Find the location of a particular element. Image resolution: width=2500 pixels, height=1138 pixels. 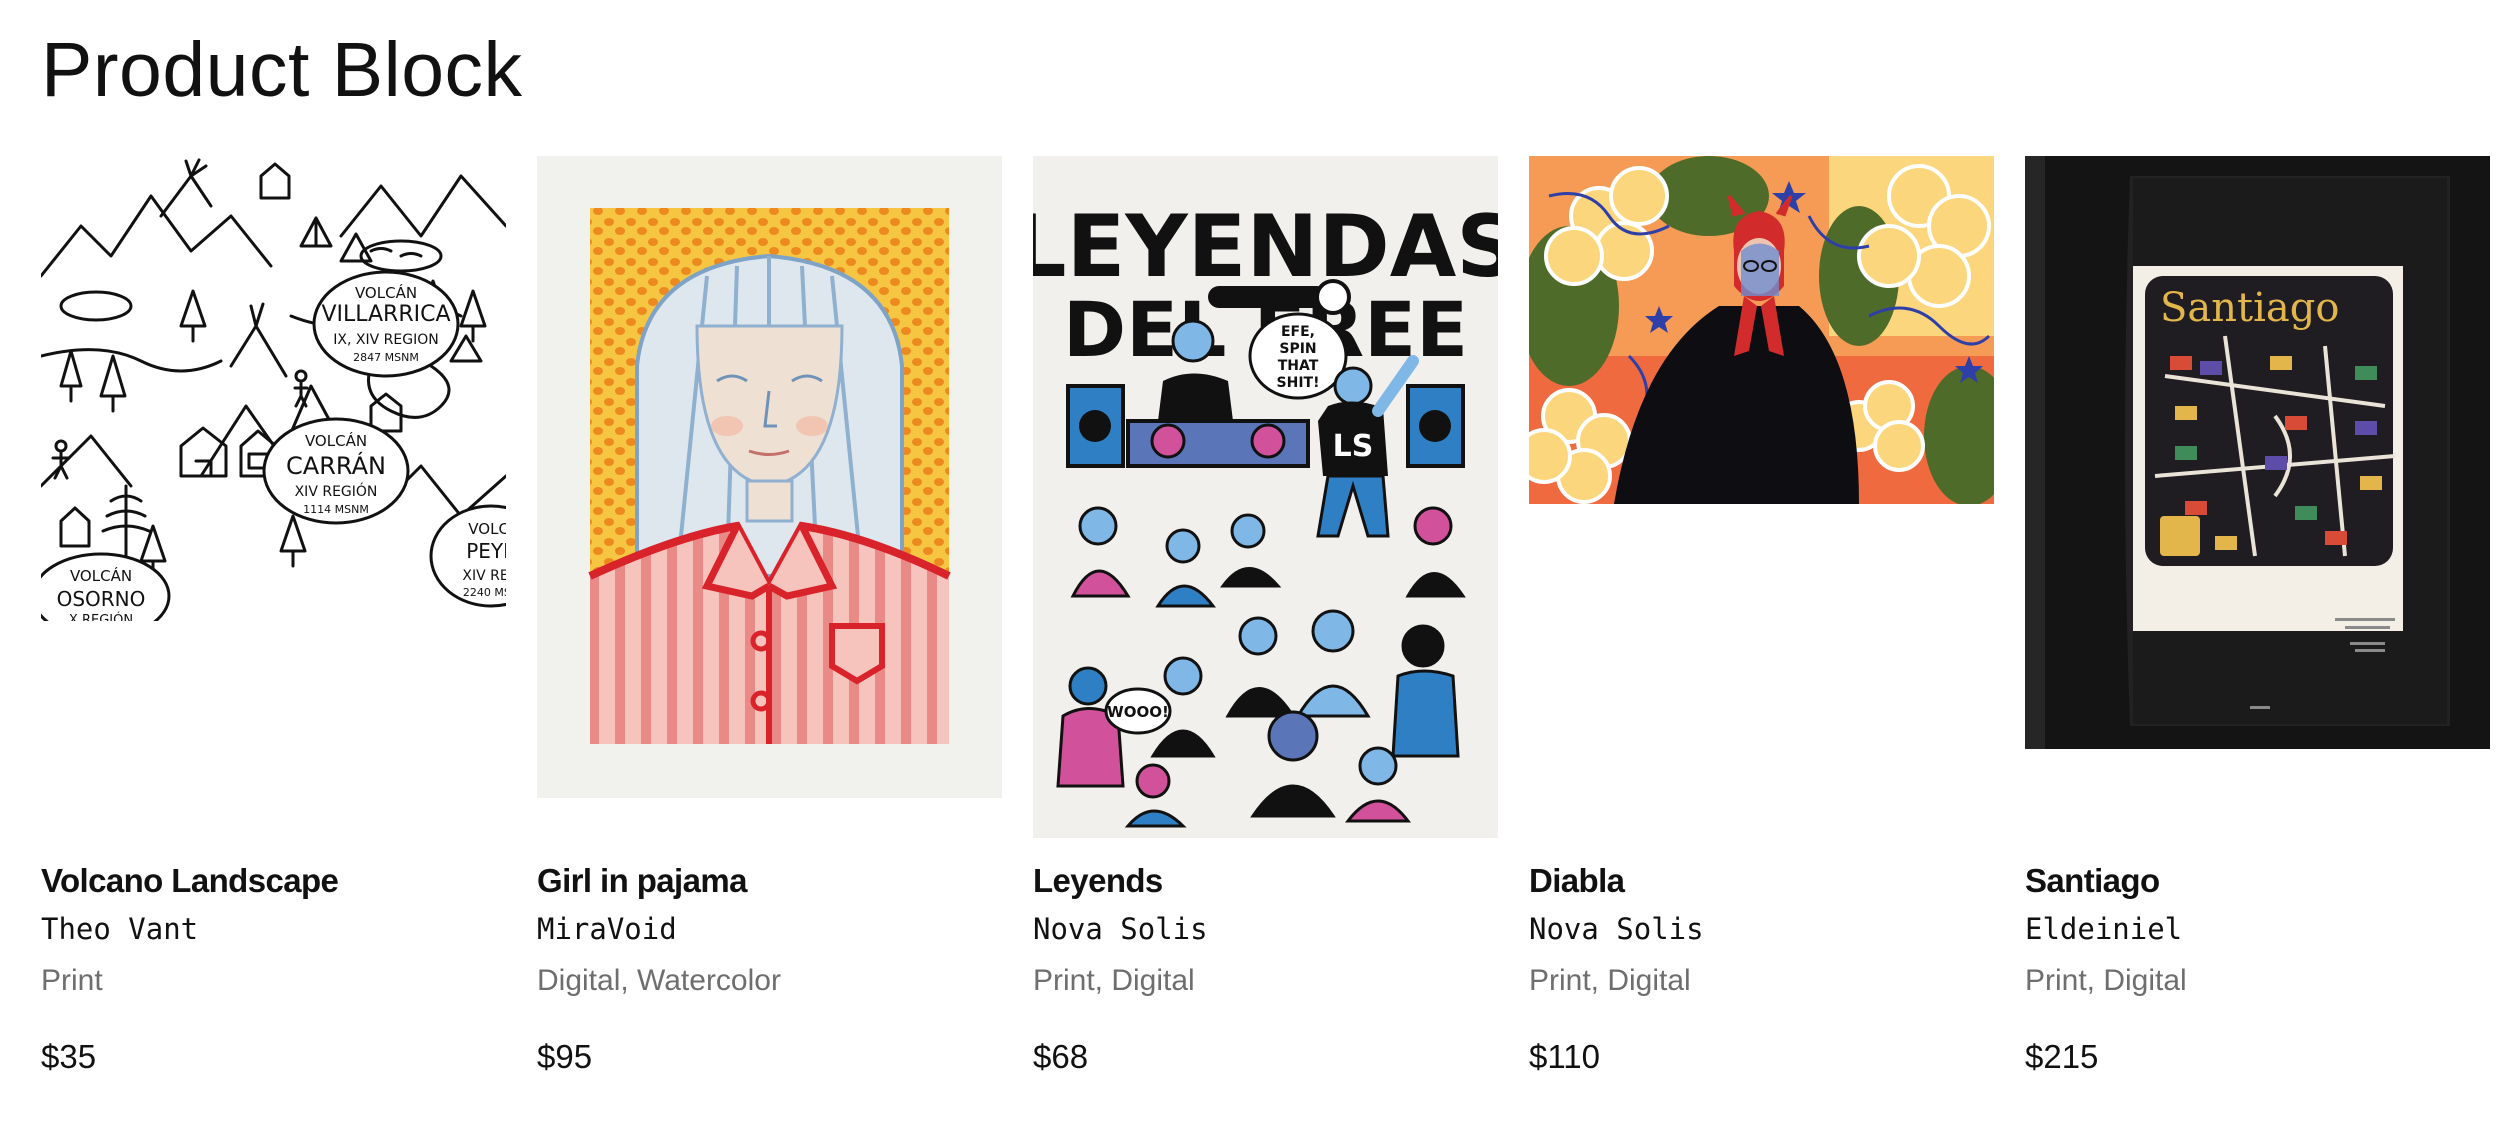

label-carran-1: VOLCÁN is located at coordinates (336, 440).